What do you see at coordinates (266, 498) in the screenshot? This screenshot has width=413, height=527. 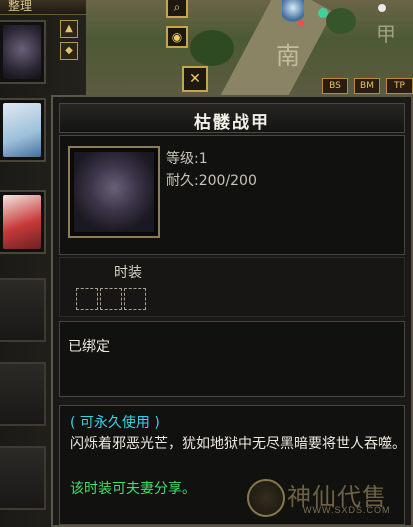 I see `watermark-seal-icon` at bounding box center [266, 498].